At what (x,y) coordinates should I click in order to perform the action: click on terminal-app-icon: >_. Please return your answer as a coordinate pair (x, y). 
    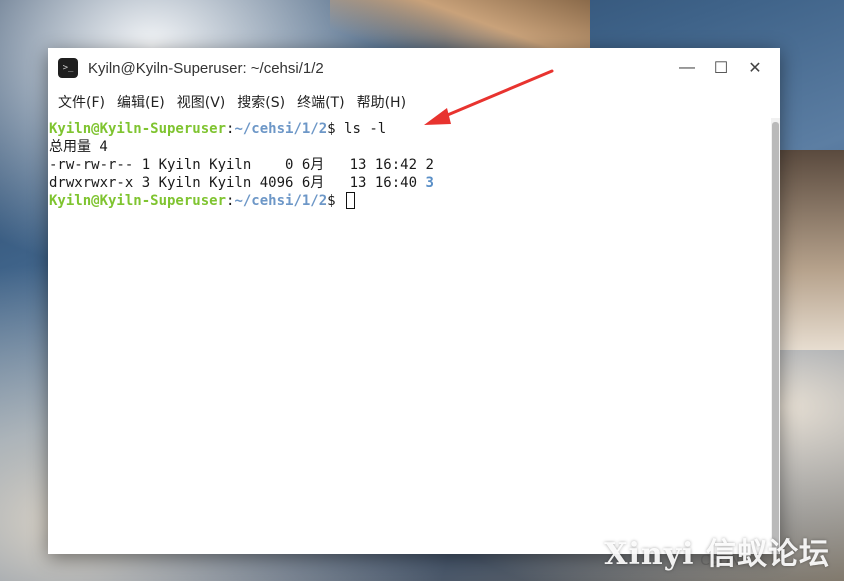
    Looking at the image, I should click on (68, 68).